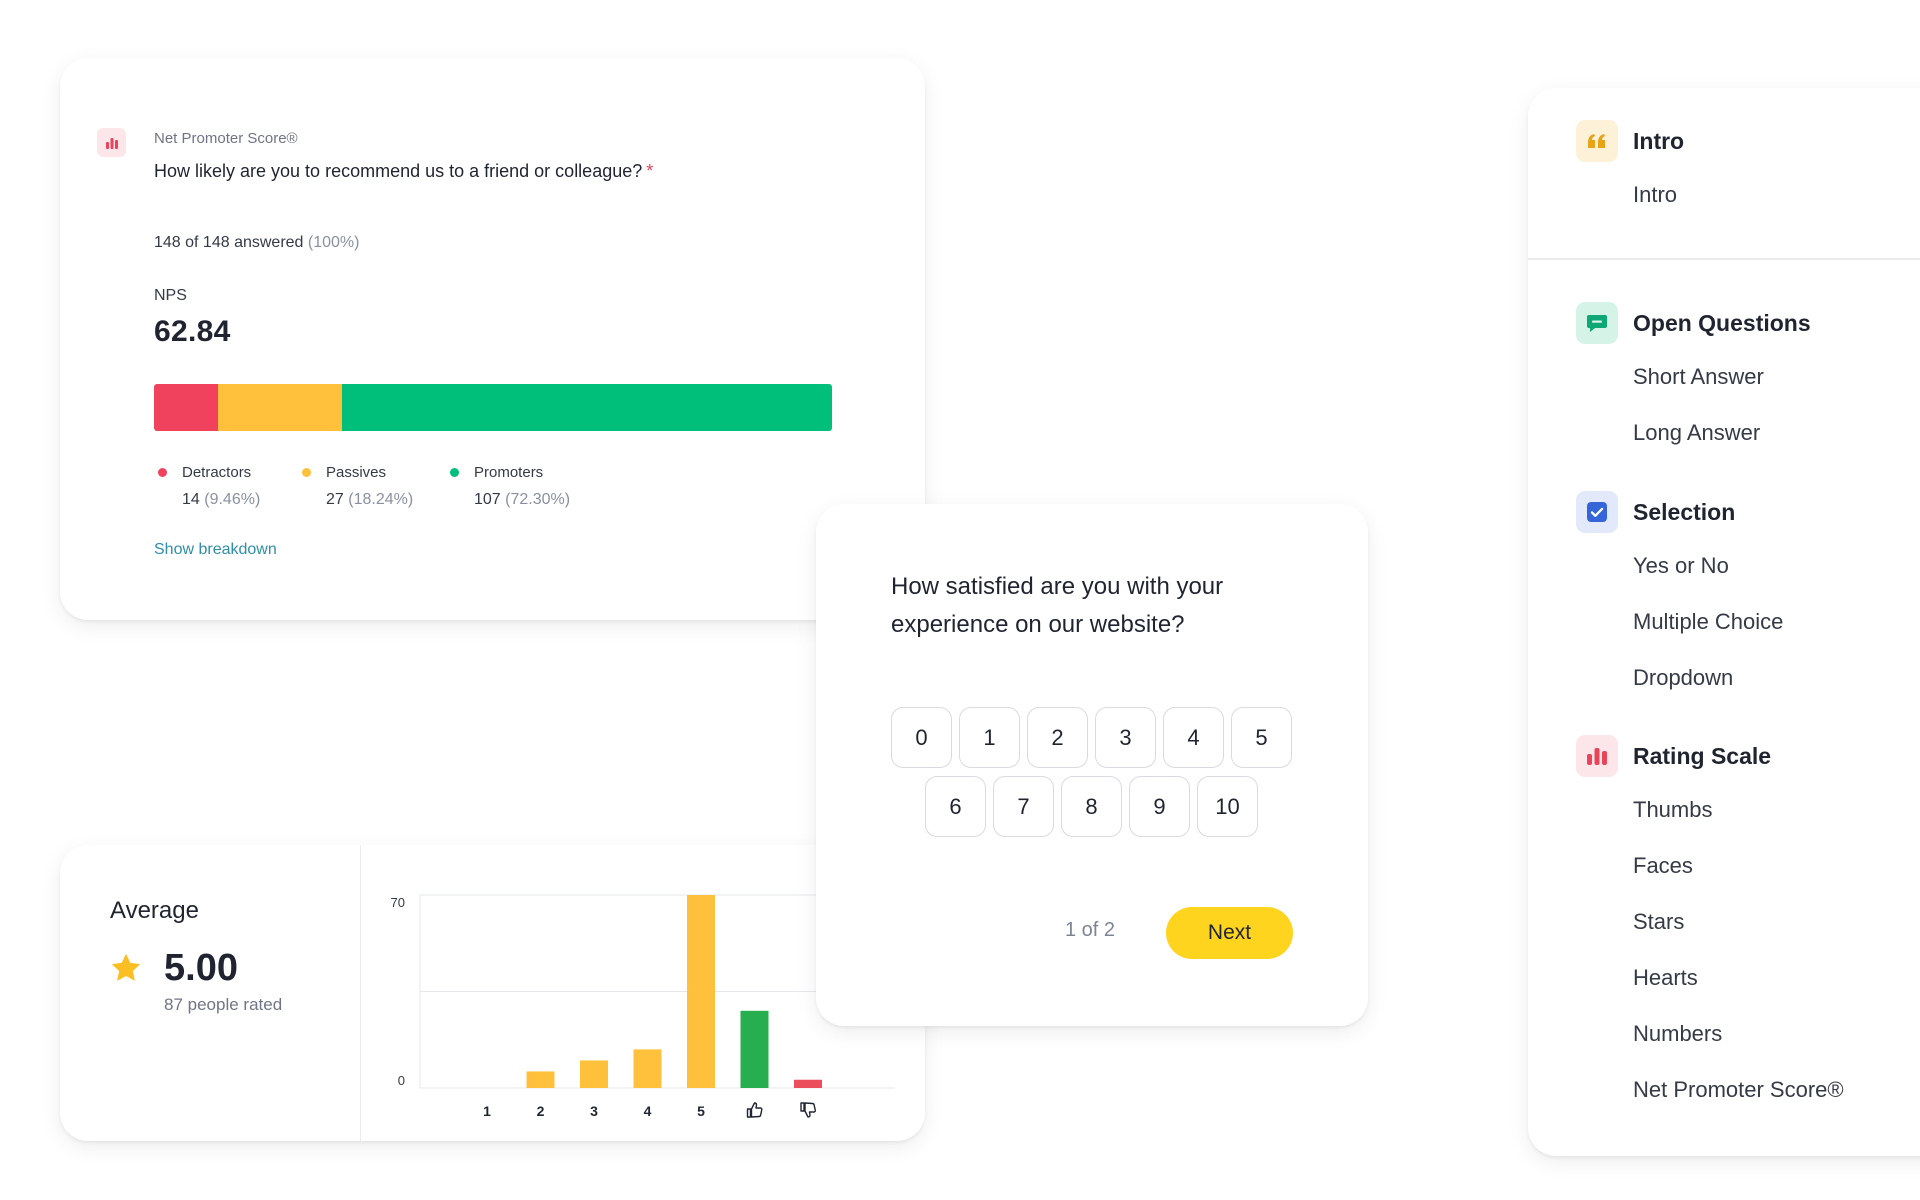 The image size is (1920, 1200). What do you see at coordinates (487, 1111) in the screenshot?
I see `x-tick-label: 1` at bounding box center [487, 1111].